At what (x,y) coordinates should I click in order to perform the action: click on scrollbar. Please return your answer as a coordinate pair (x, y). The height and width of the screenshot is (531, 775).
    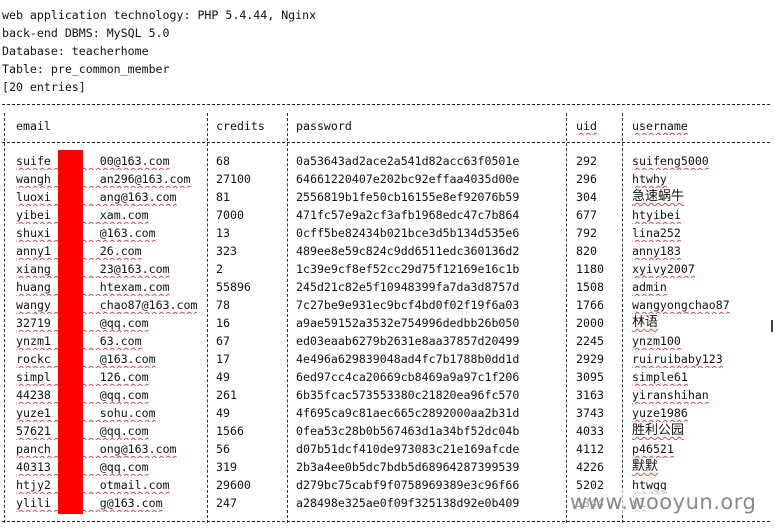
    Looking at the image, I should click on (772, 326).